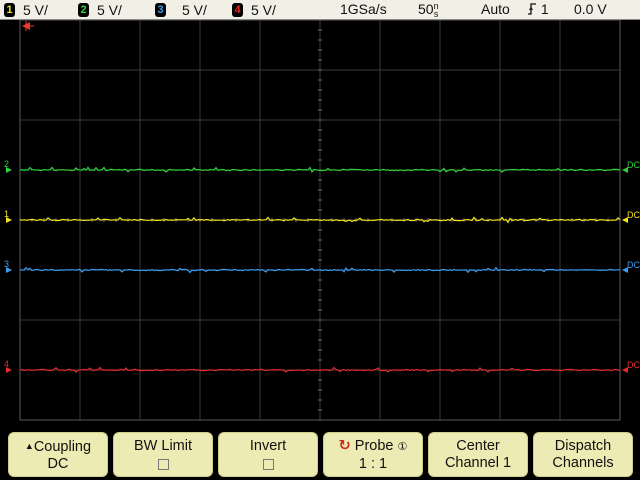 The height and width of the screenshot is (480, 640). Describe the element at coordinates (160, 9) in the screenshot. I see `channel-3-badge: 3` at that location.